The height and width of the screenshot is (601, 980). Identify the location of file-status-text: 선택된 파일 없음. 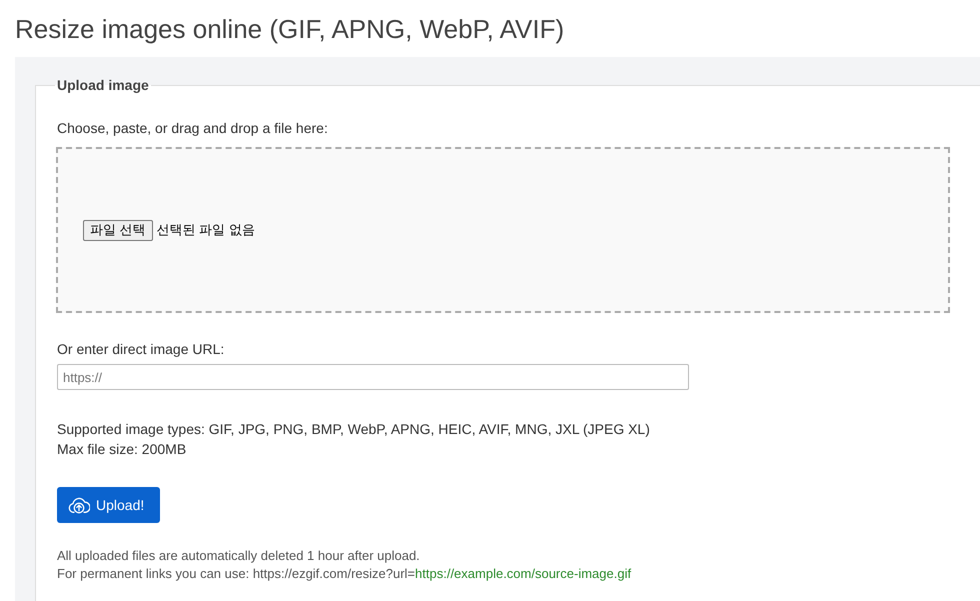
(205, 230).